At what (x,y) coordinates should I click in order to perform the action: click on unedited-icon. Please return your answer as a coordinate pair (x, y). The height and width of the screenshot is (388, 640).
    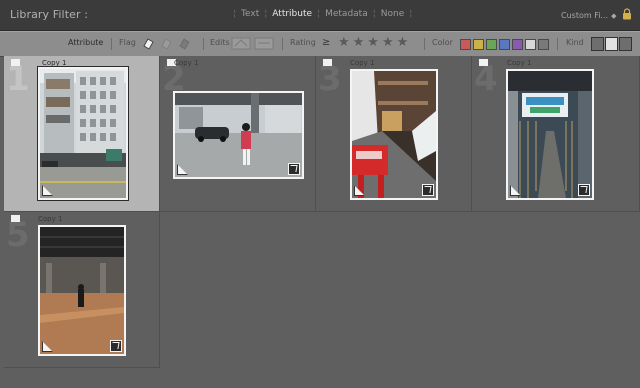
    Looking at the image, I should click on (264, 43).